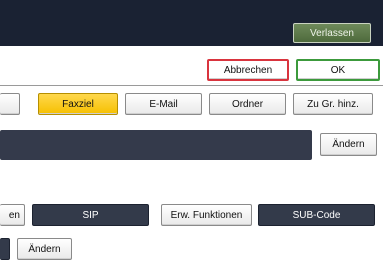 Image resolution: width=383 pixels, height=274 pixels. I want to click on exit-button: Verlassen, so click(332, 33).